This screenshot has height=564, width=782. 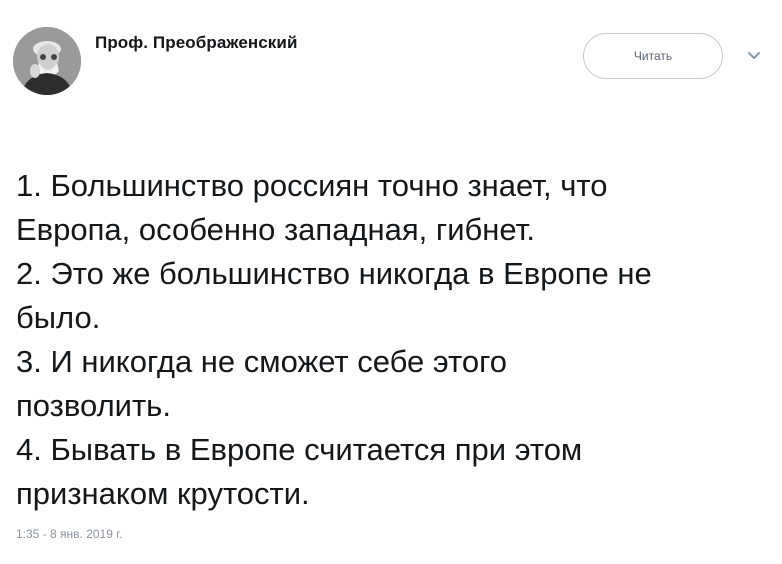 What do you see at coordinates (69, 534) in the screenshot?
I see `tweet-timestamp: 1:35 - 8 янв. 2019 г.` at bounding box center [69, 534].